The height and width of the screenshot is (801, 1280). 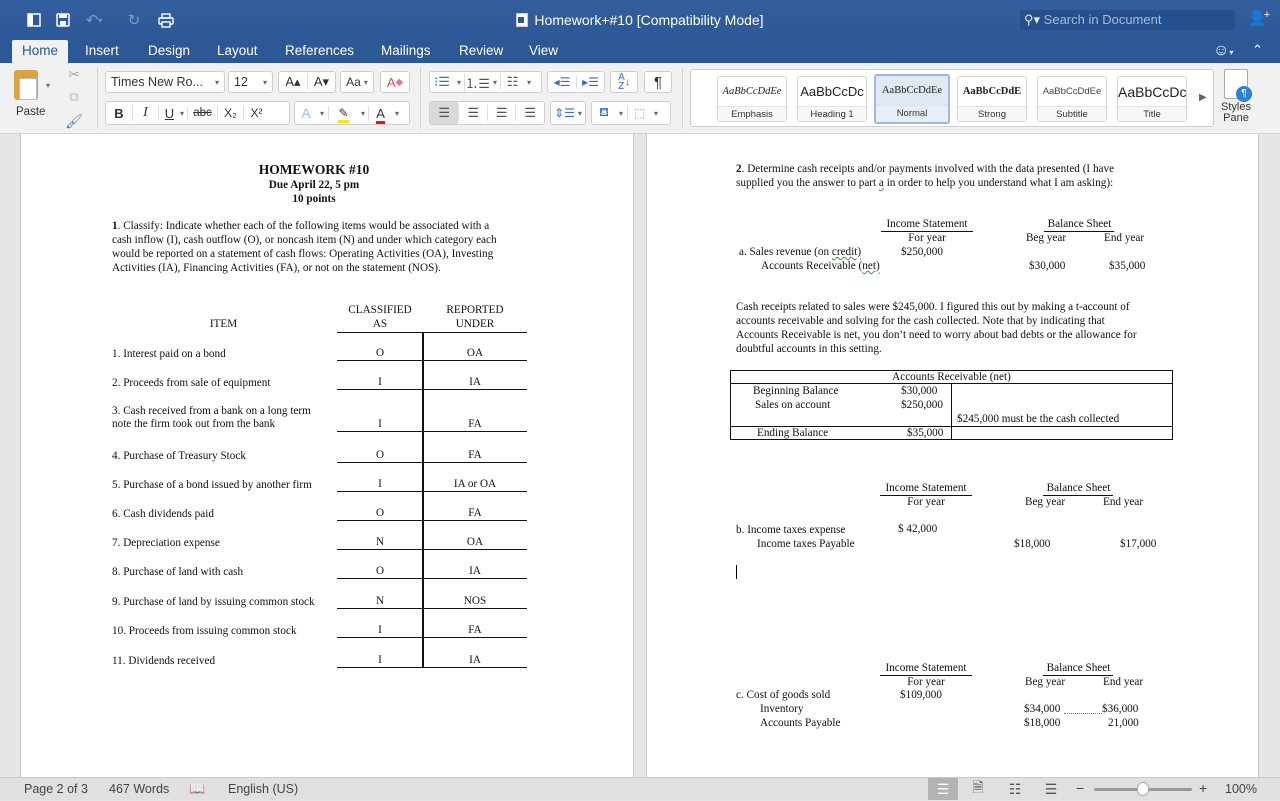 What do you see at coordinates (543, 51) in the screenshot?
I see `tab-view: View` at bounding box center [543, 51].